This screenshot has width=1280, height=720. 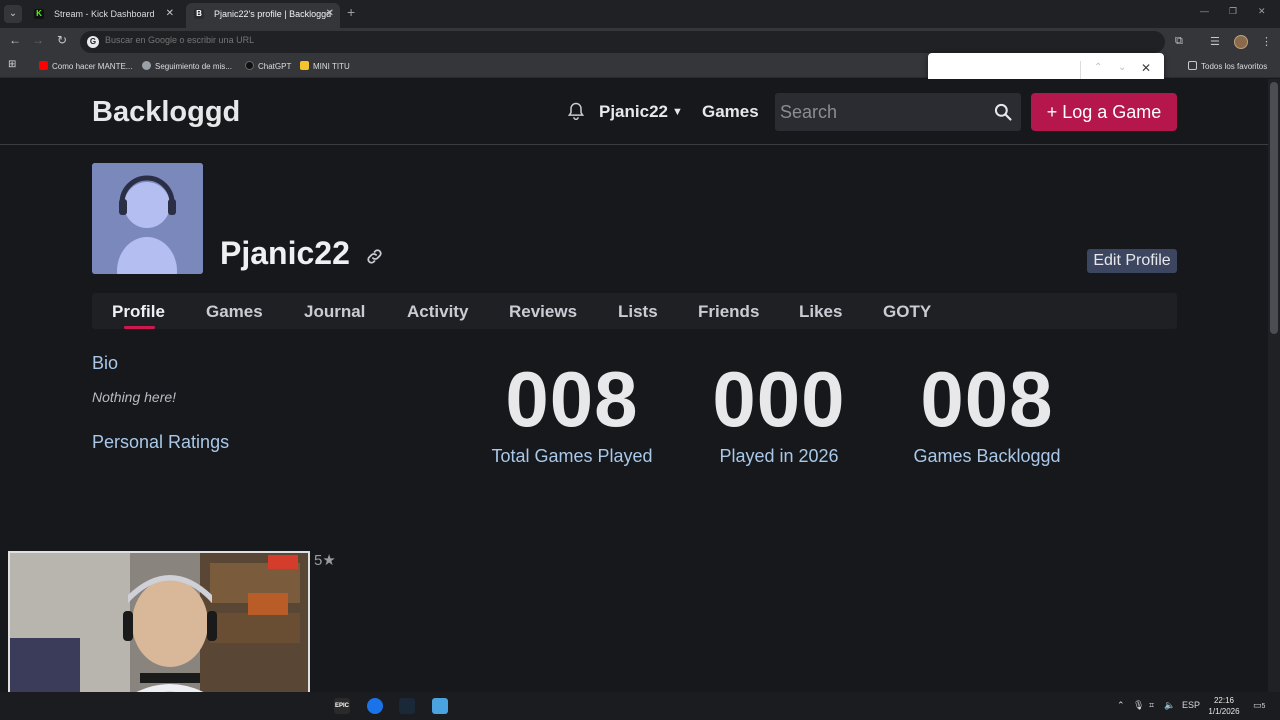 What do you see at coordinates (39, 14) in the screenshot?
I see `kick-favicon-icon: K` at bounding box center [39, 14].